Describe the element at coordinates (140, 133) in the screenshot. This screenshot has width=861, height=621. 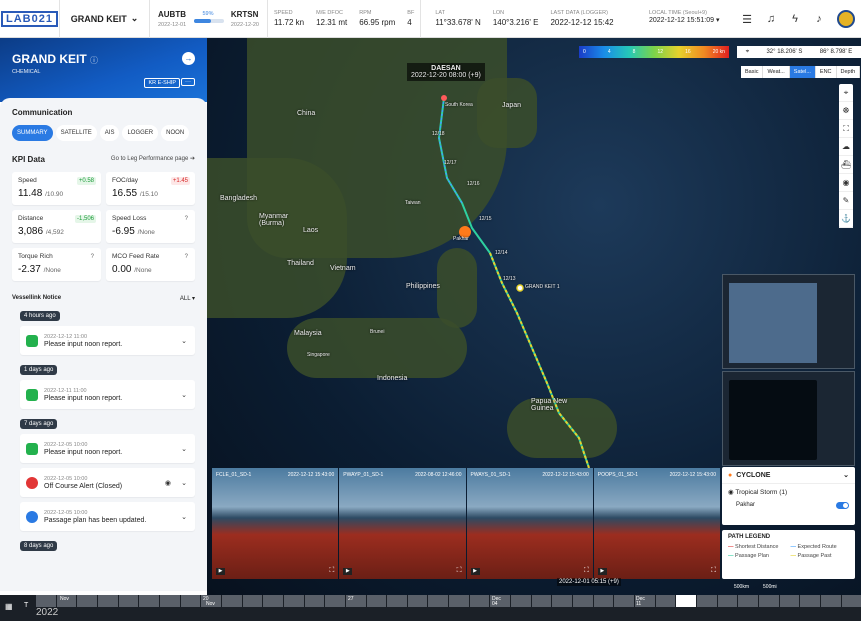
I see `tab-logger: LOGGER` at that location.